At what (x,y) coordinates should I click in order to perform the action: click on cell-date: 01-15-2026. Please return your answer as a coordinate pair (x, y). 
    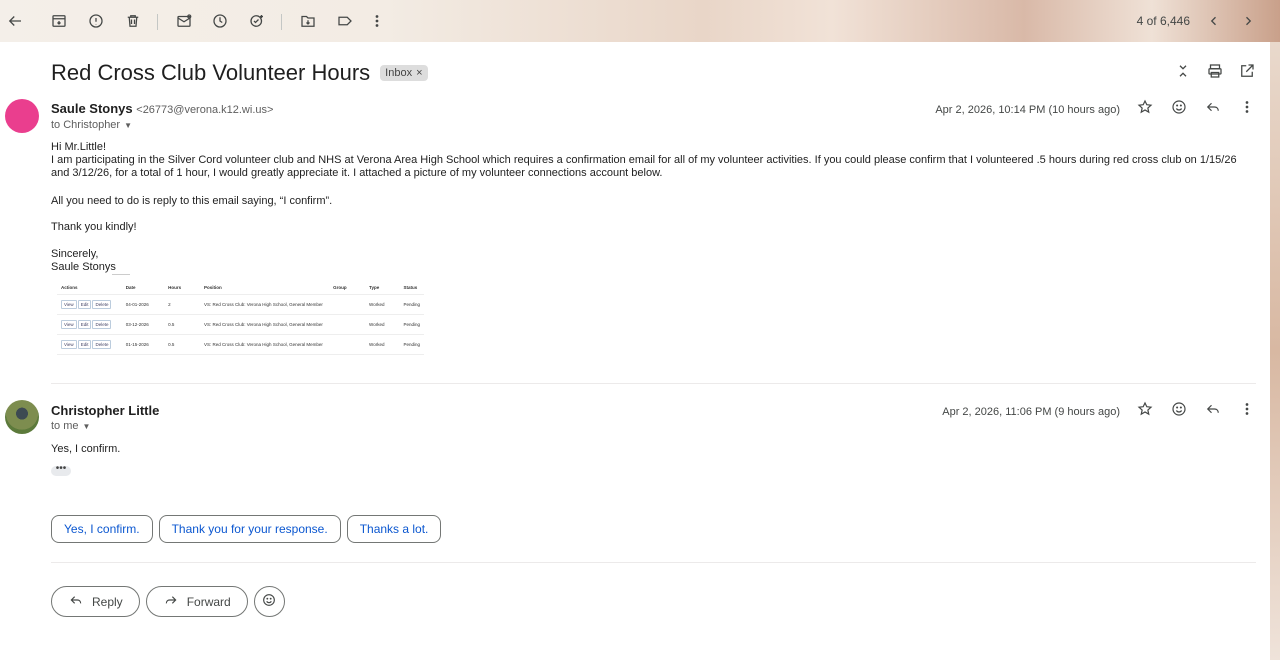
    Looking at the image, I should click on (143, 344).